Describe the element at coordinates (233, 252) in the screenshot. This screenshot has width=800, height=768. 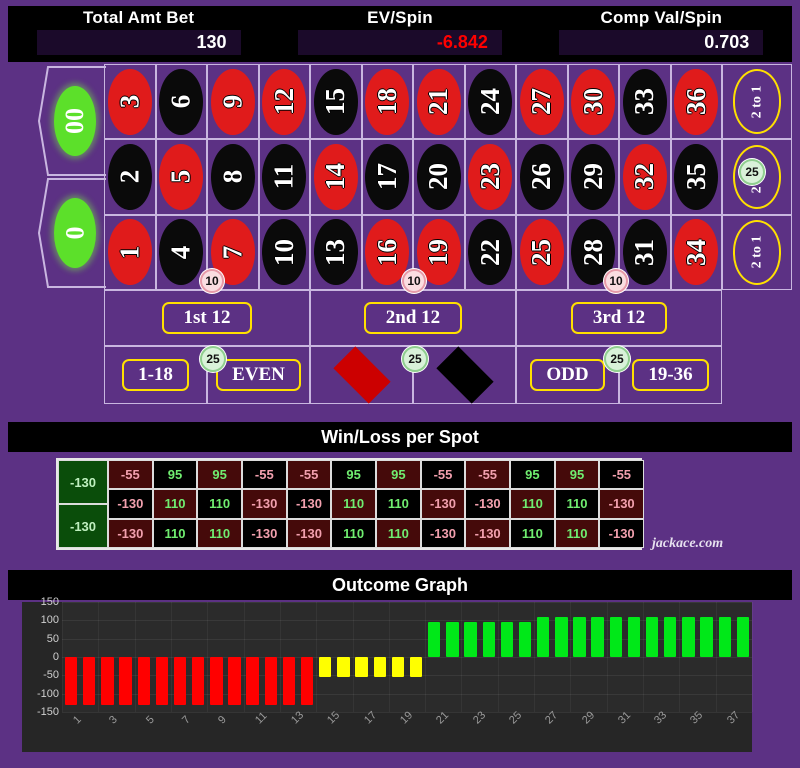
I see `number-cell-7: 7` at that location.